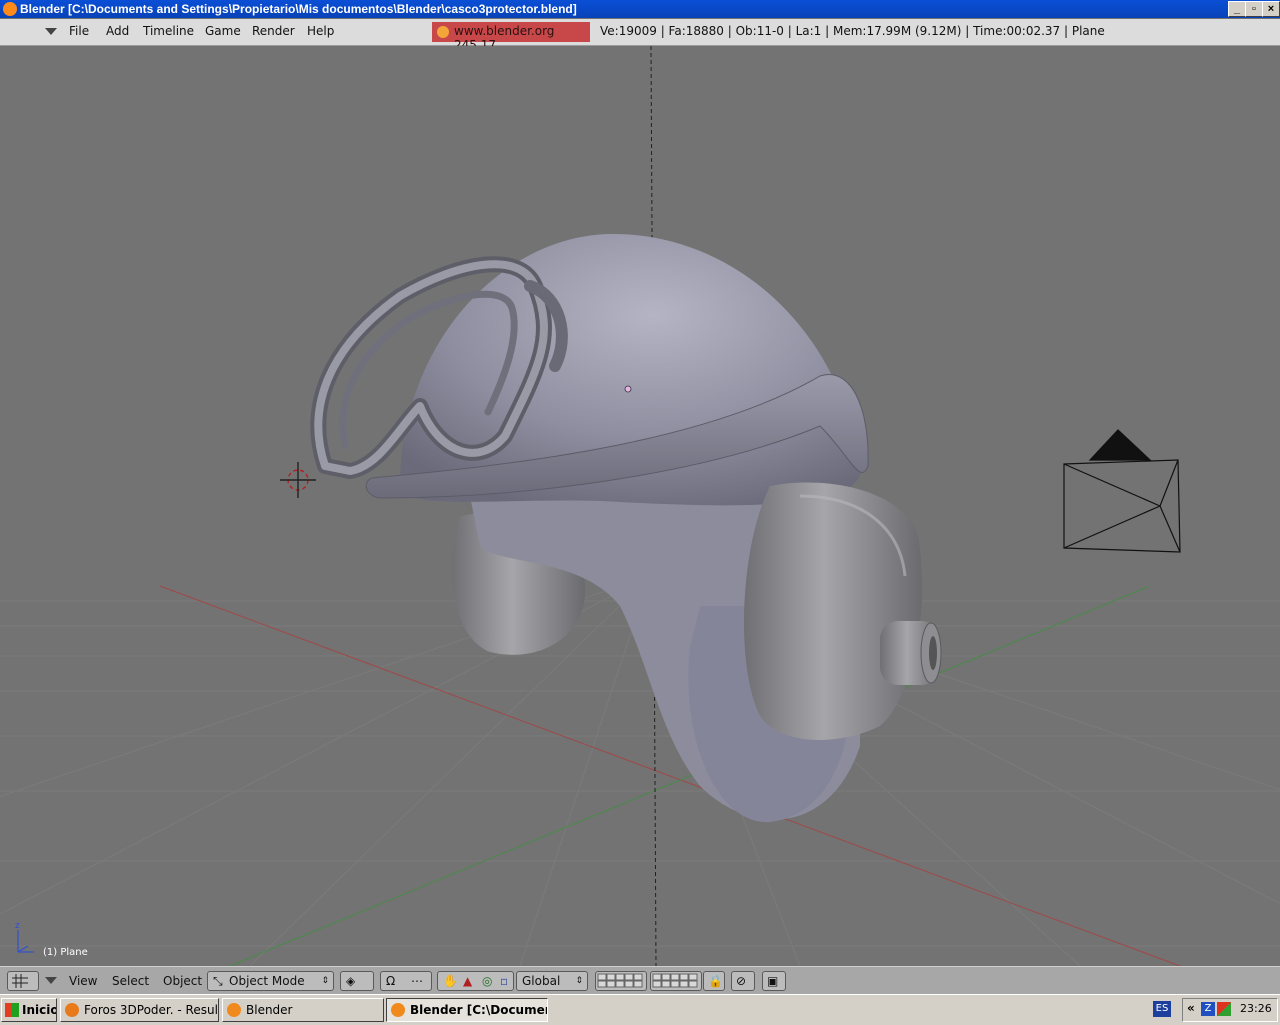 The height and width of the screenshot is (1025, 1280). I want to click on security-icon, so click(1224, 1009).